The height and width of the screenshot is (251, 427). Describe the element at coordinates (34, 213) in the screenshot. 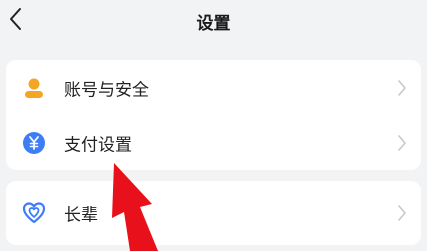

I see `heart-icon` at that location.